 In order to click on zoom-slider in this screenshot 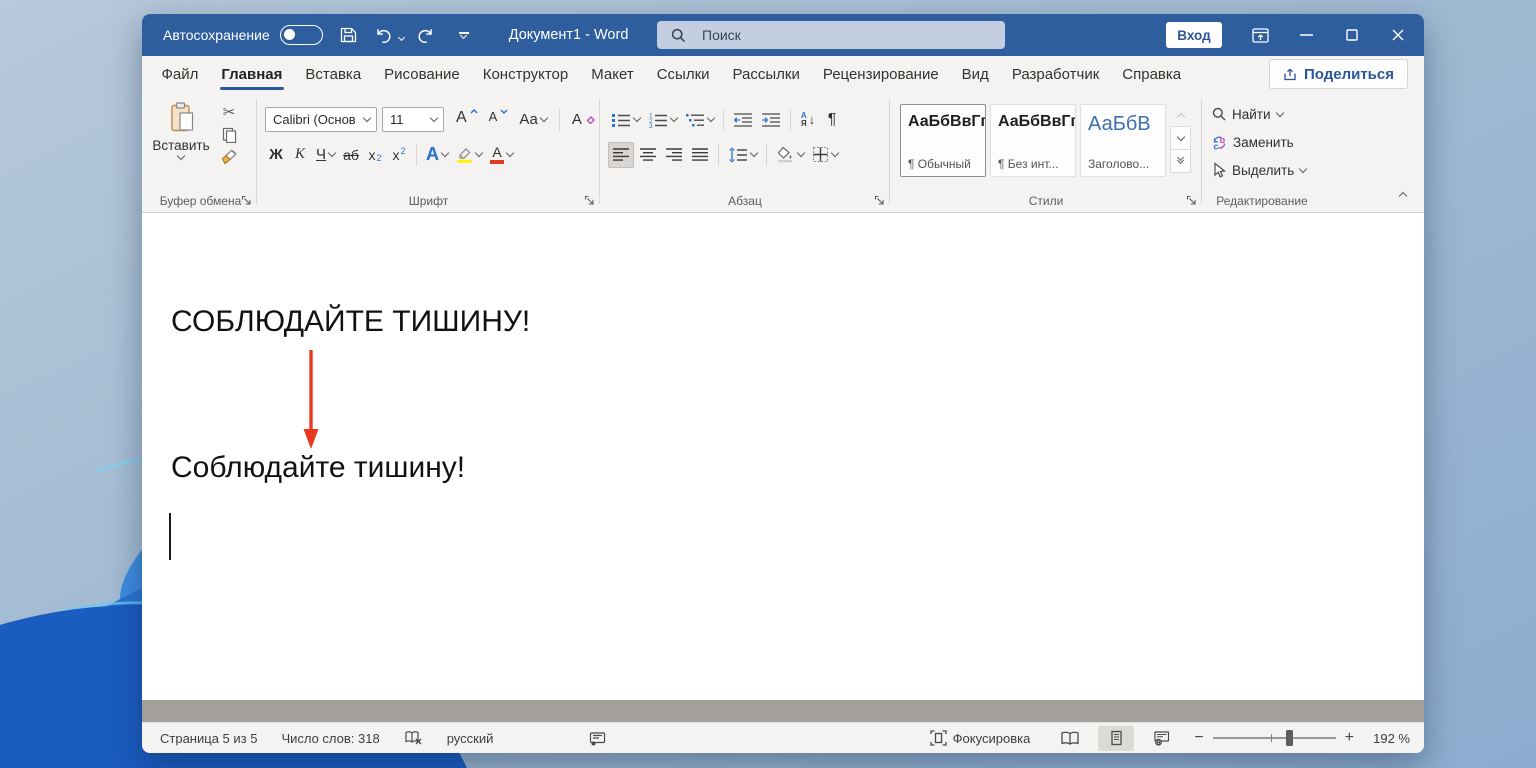, I will do `click(1274, 738)`.